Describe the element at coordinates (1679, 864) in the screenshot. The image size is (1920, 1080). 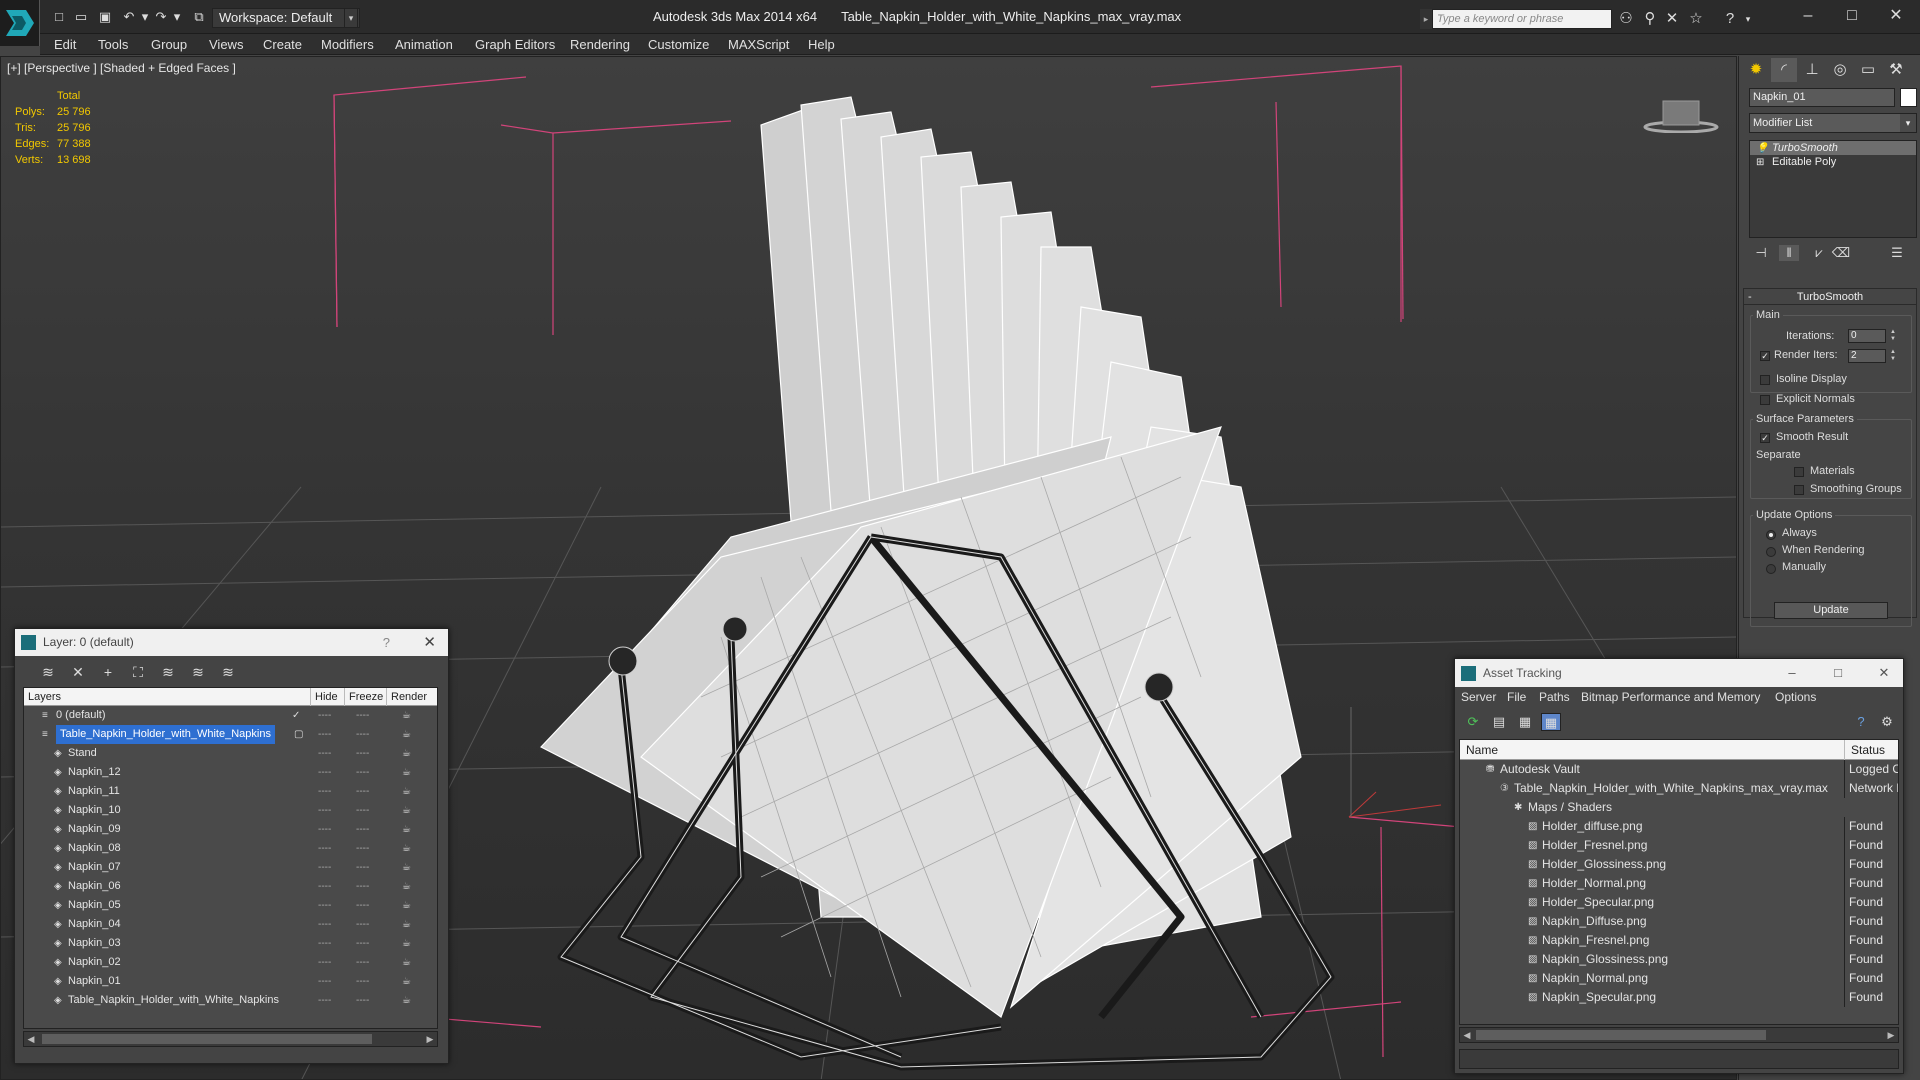
I see `asset-row: ▨ Holder_Glossiness.png Found` at that location.